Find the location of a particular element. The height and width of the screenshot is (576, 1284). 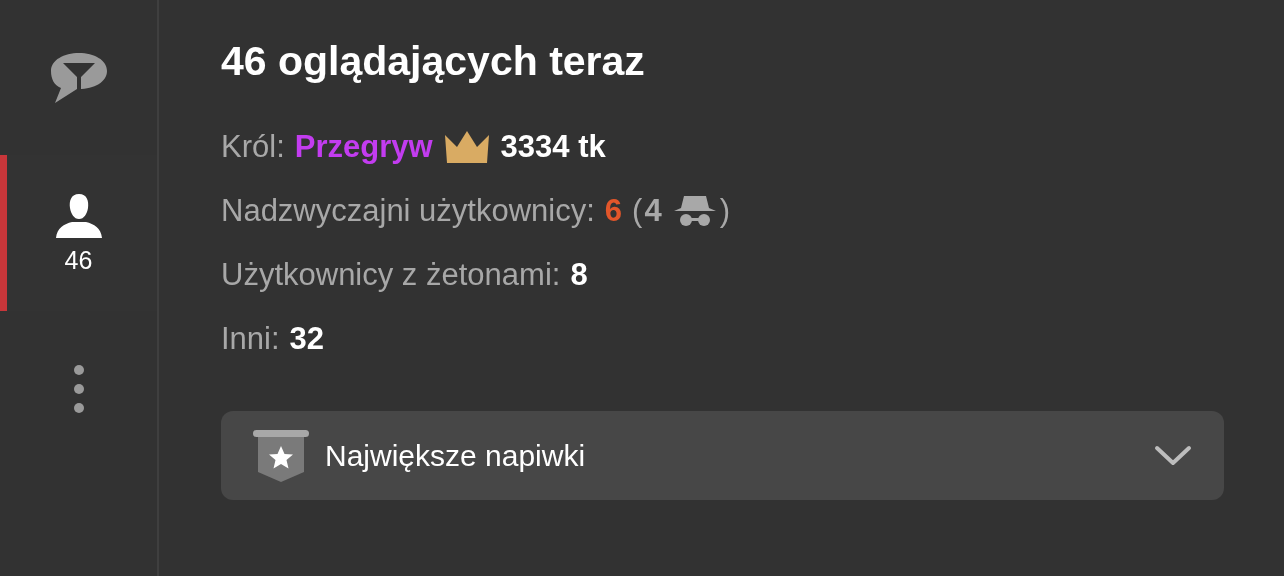

stat-label: Król: is located at coordinates (253, 147).